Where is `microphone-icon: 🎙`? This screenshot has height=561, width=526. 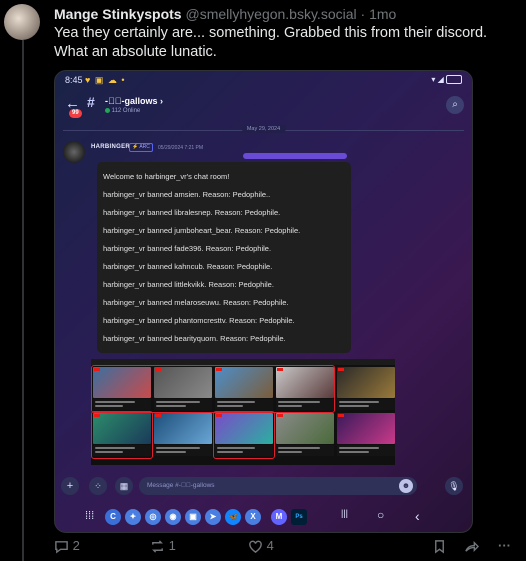
microphone-icon: 🎙 is located at coordinates (454, 486).